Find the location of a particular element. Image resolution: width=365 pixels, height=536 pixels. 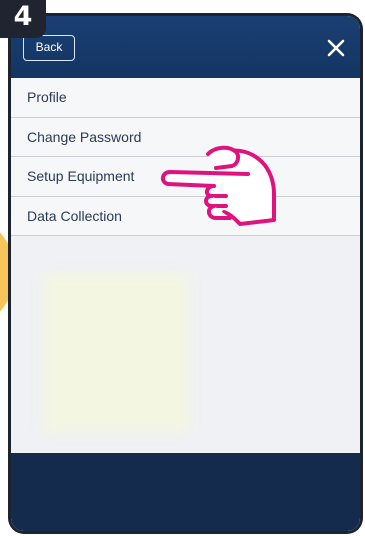

close-icon is located at coordinates (336, 48).